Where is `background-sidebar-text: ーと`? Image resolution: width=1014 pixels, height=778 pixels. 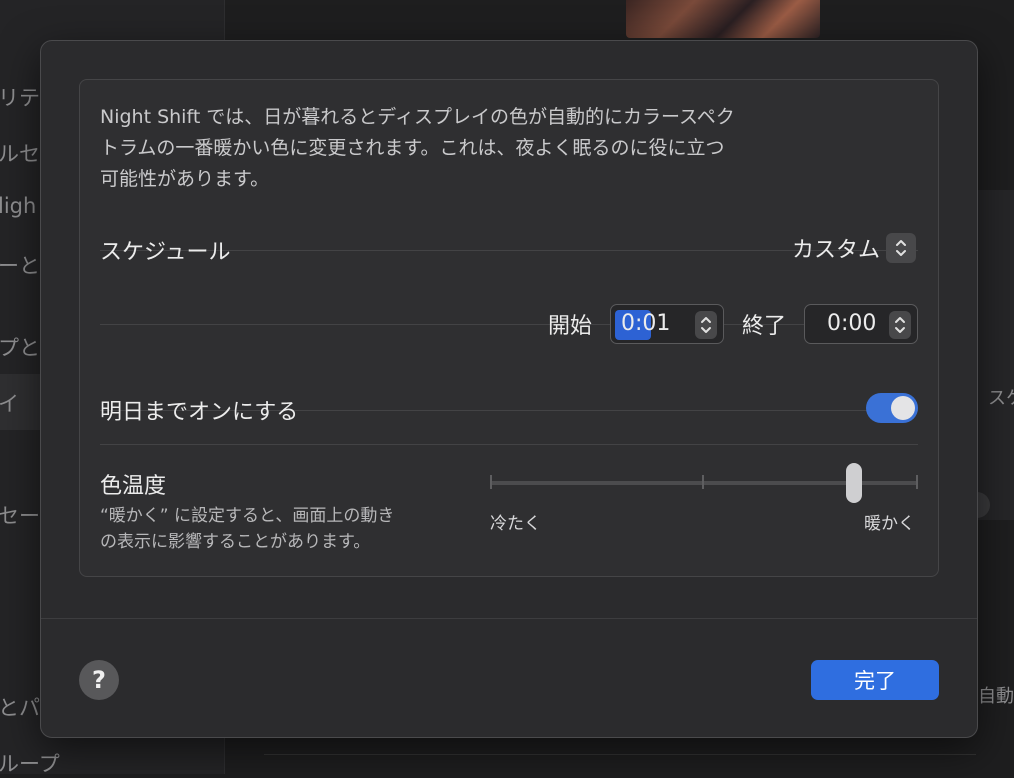 background-sidebar-text: ーと is located at coordinates (20, 266).